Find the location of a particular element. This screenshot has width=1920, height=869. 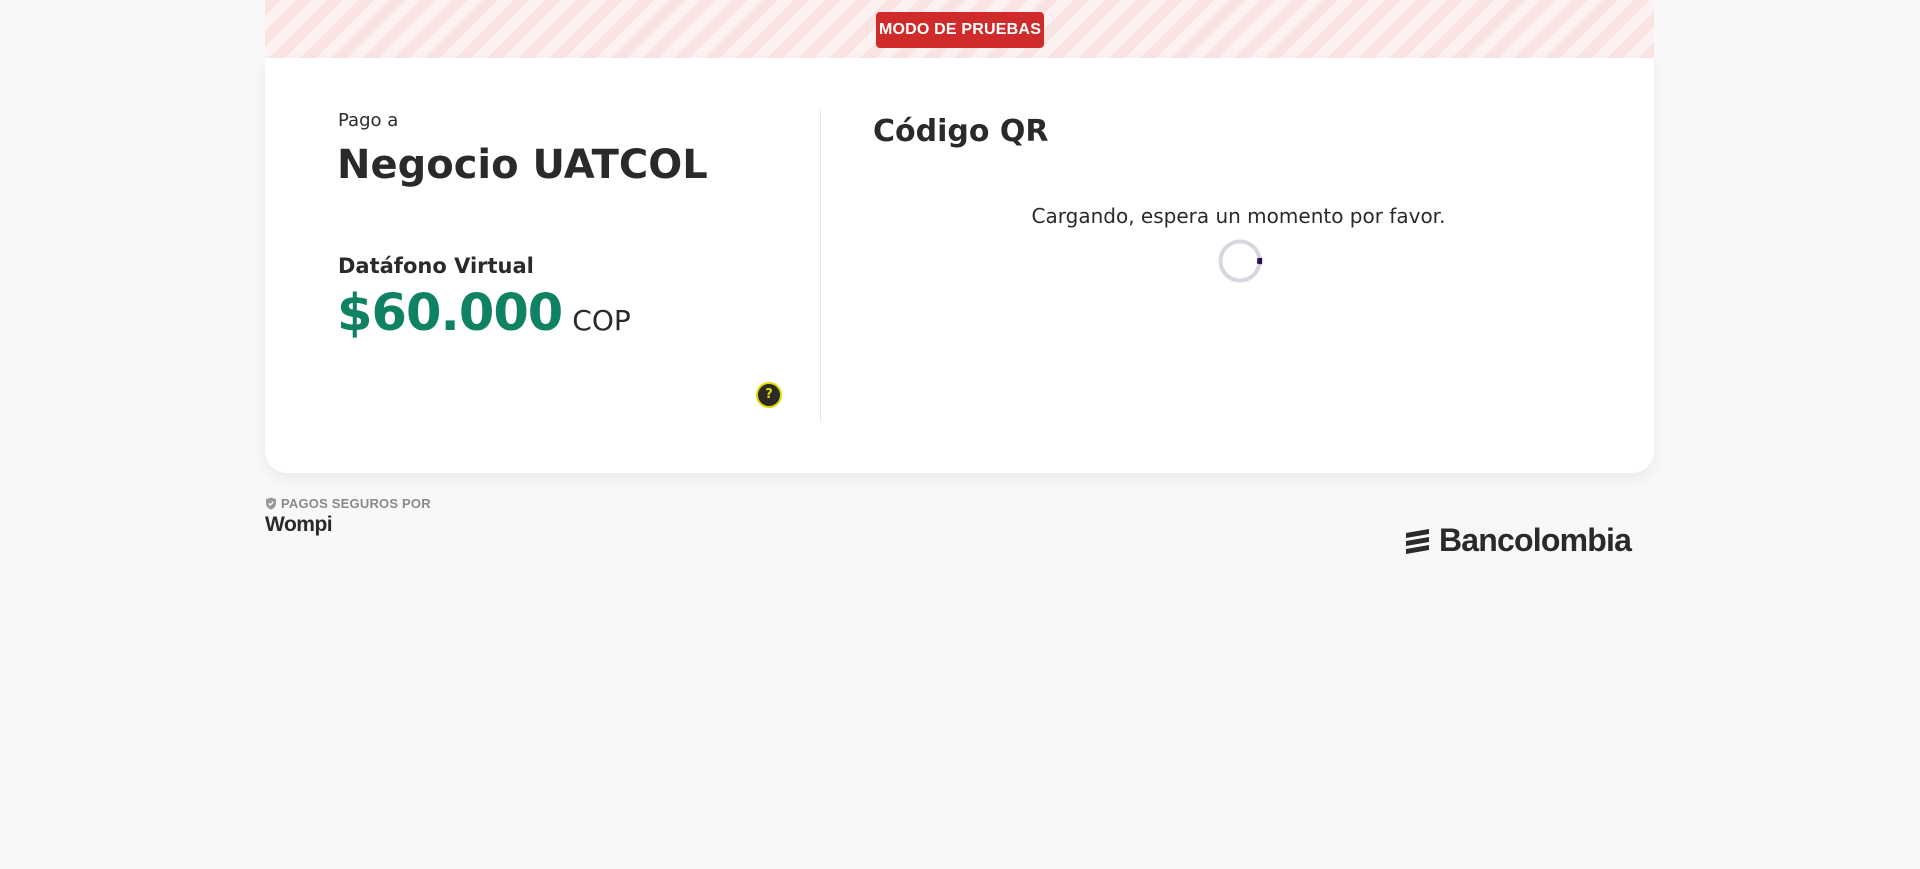

amount-row: $60.000 COP is located at coordinates (484, 313).